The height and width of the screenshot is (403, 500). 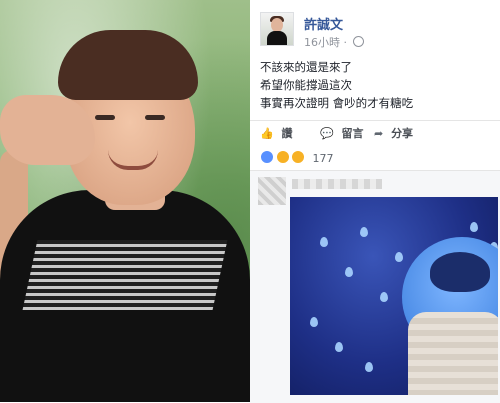 I want to click on peace-sign-hand, so click(x=47, y=130).